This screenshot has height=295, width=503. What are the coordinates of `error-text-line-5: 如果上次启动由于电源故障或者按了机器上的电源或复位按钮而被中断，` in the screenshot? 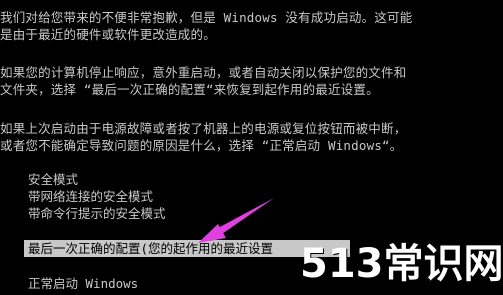 It's located at (203, 128).